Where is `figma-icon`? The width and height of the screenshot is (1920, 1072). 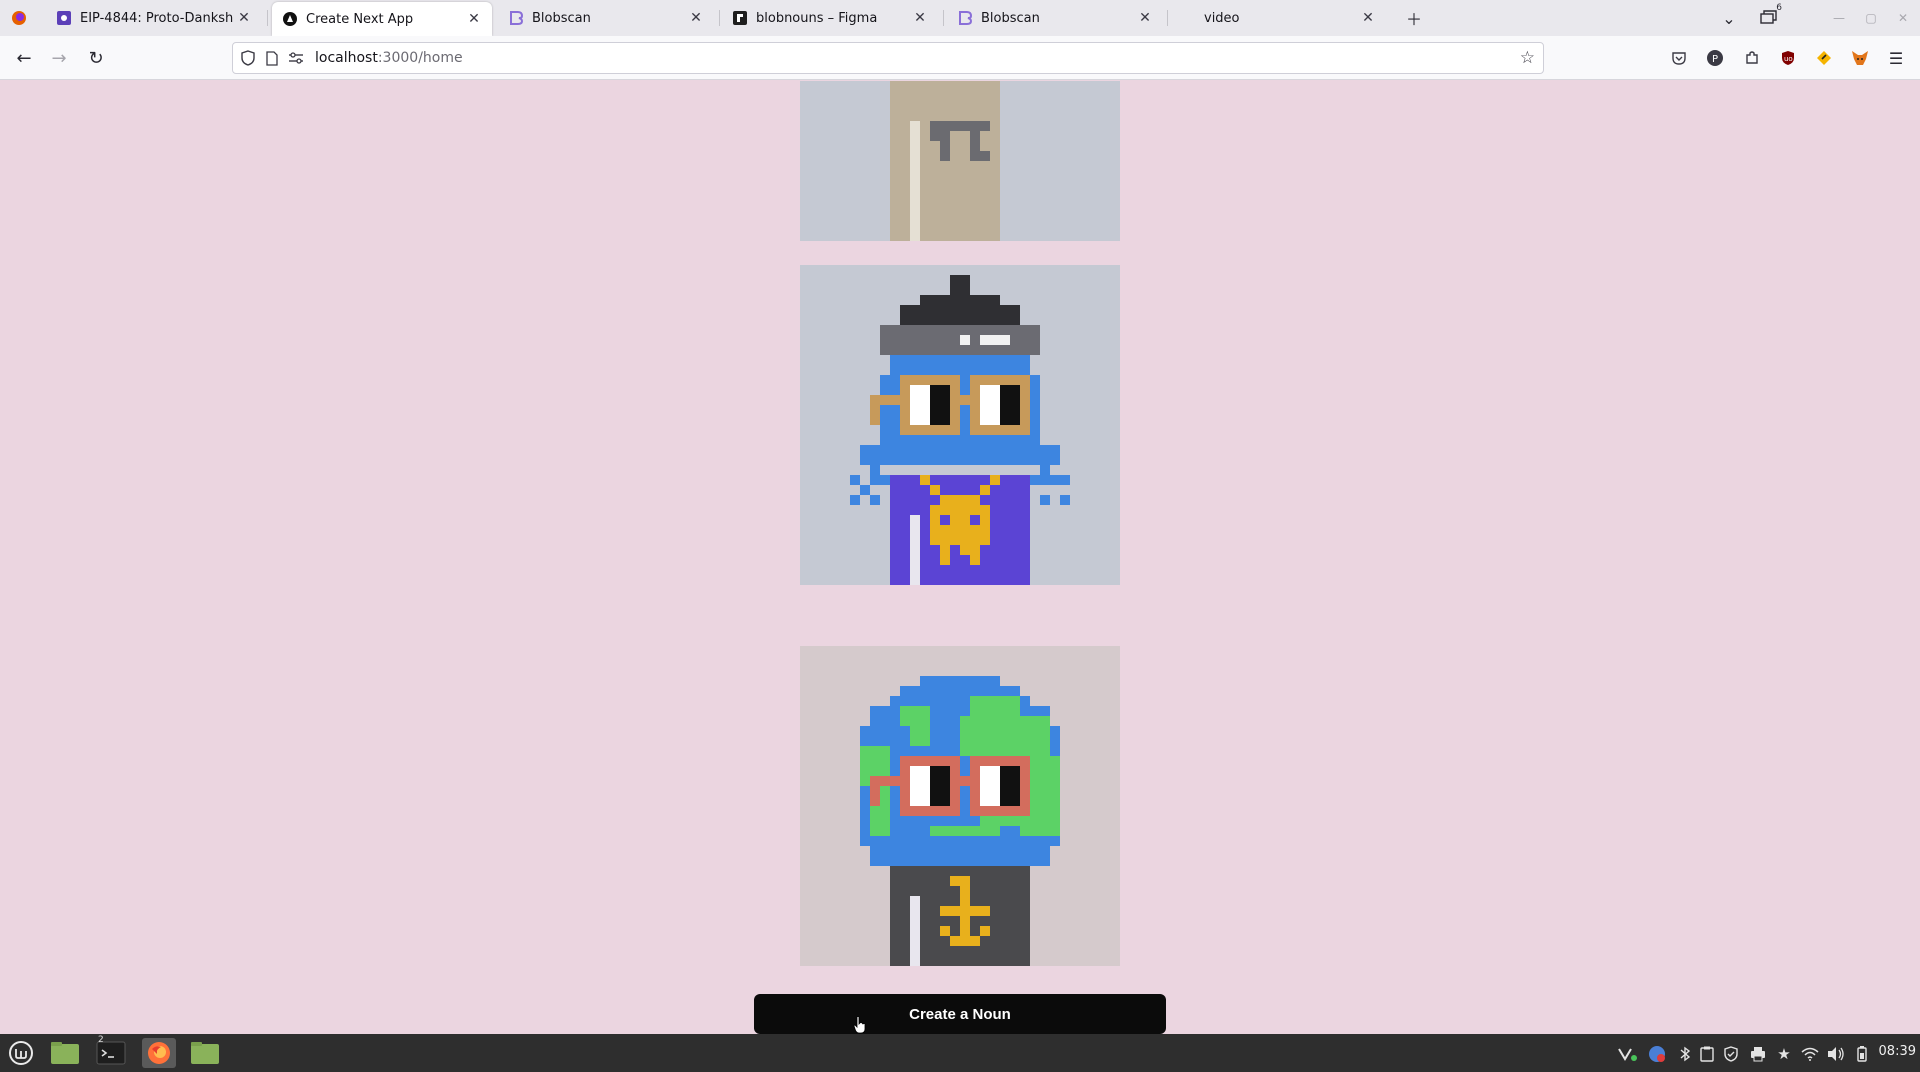 figma-icon is located at coordinates (740, 18).